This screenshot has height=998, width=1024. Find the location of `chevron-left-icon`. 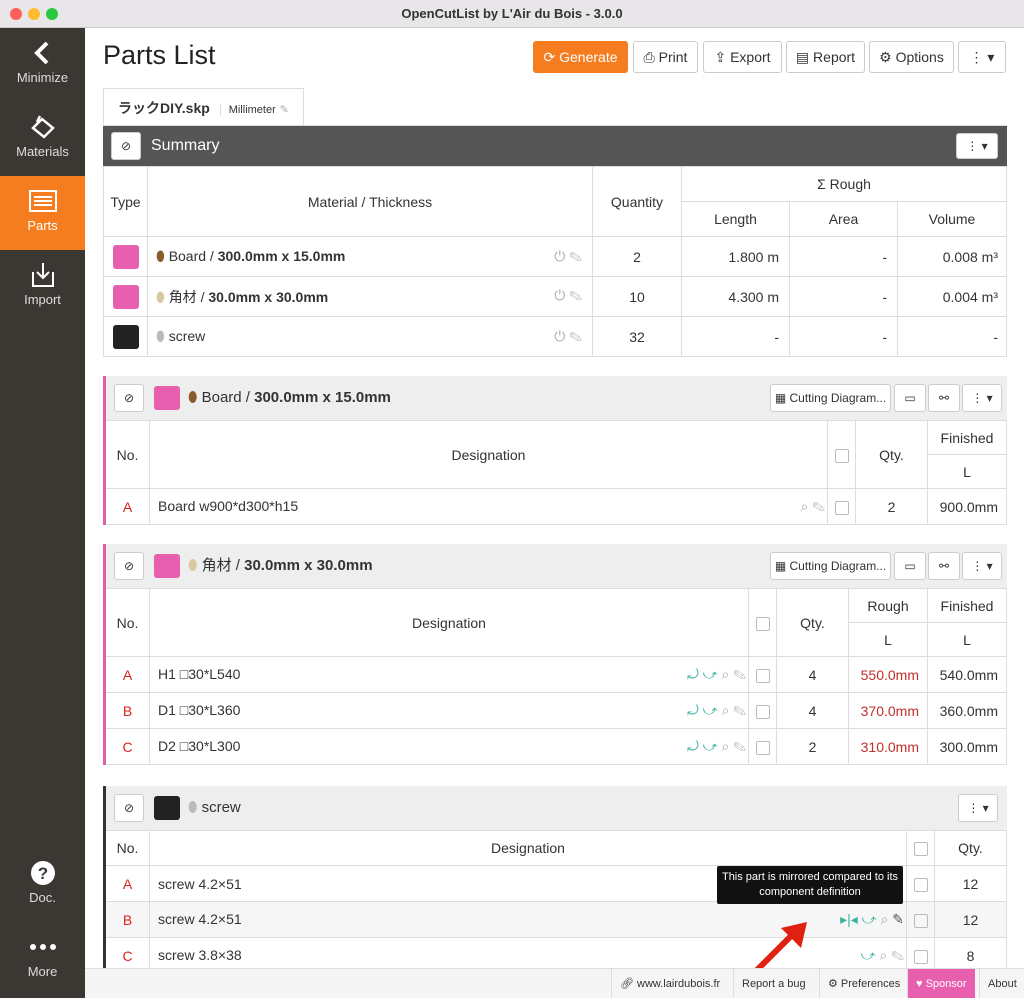

chevron-left-icon is located at coordinates (40, 53).